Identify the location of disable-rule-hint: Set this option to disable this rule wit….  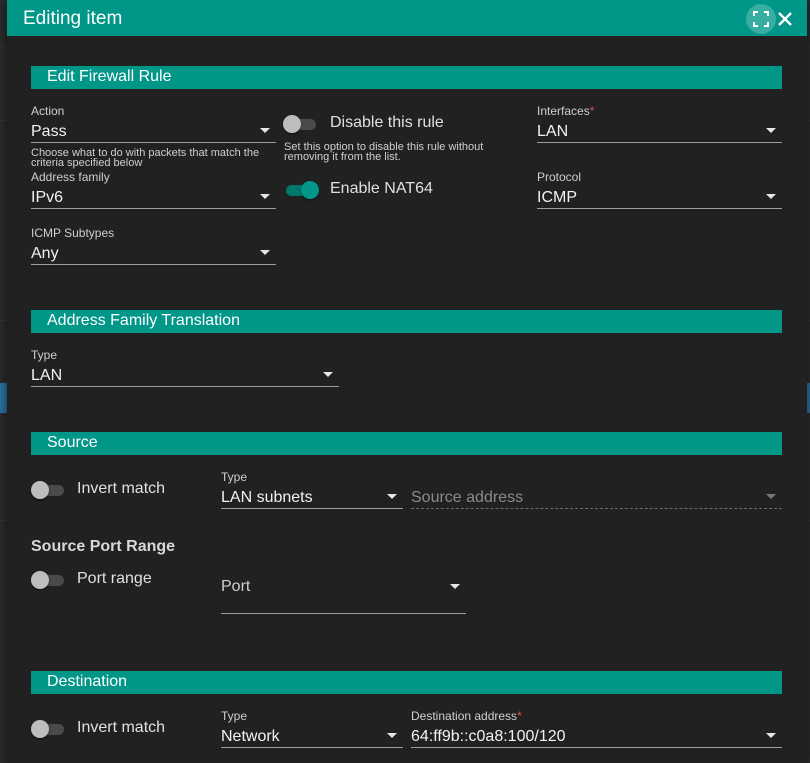
(384, 152).